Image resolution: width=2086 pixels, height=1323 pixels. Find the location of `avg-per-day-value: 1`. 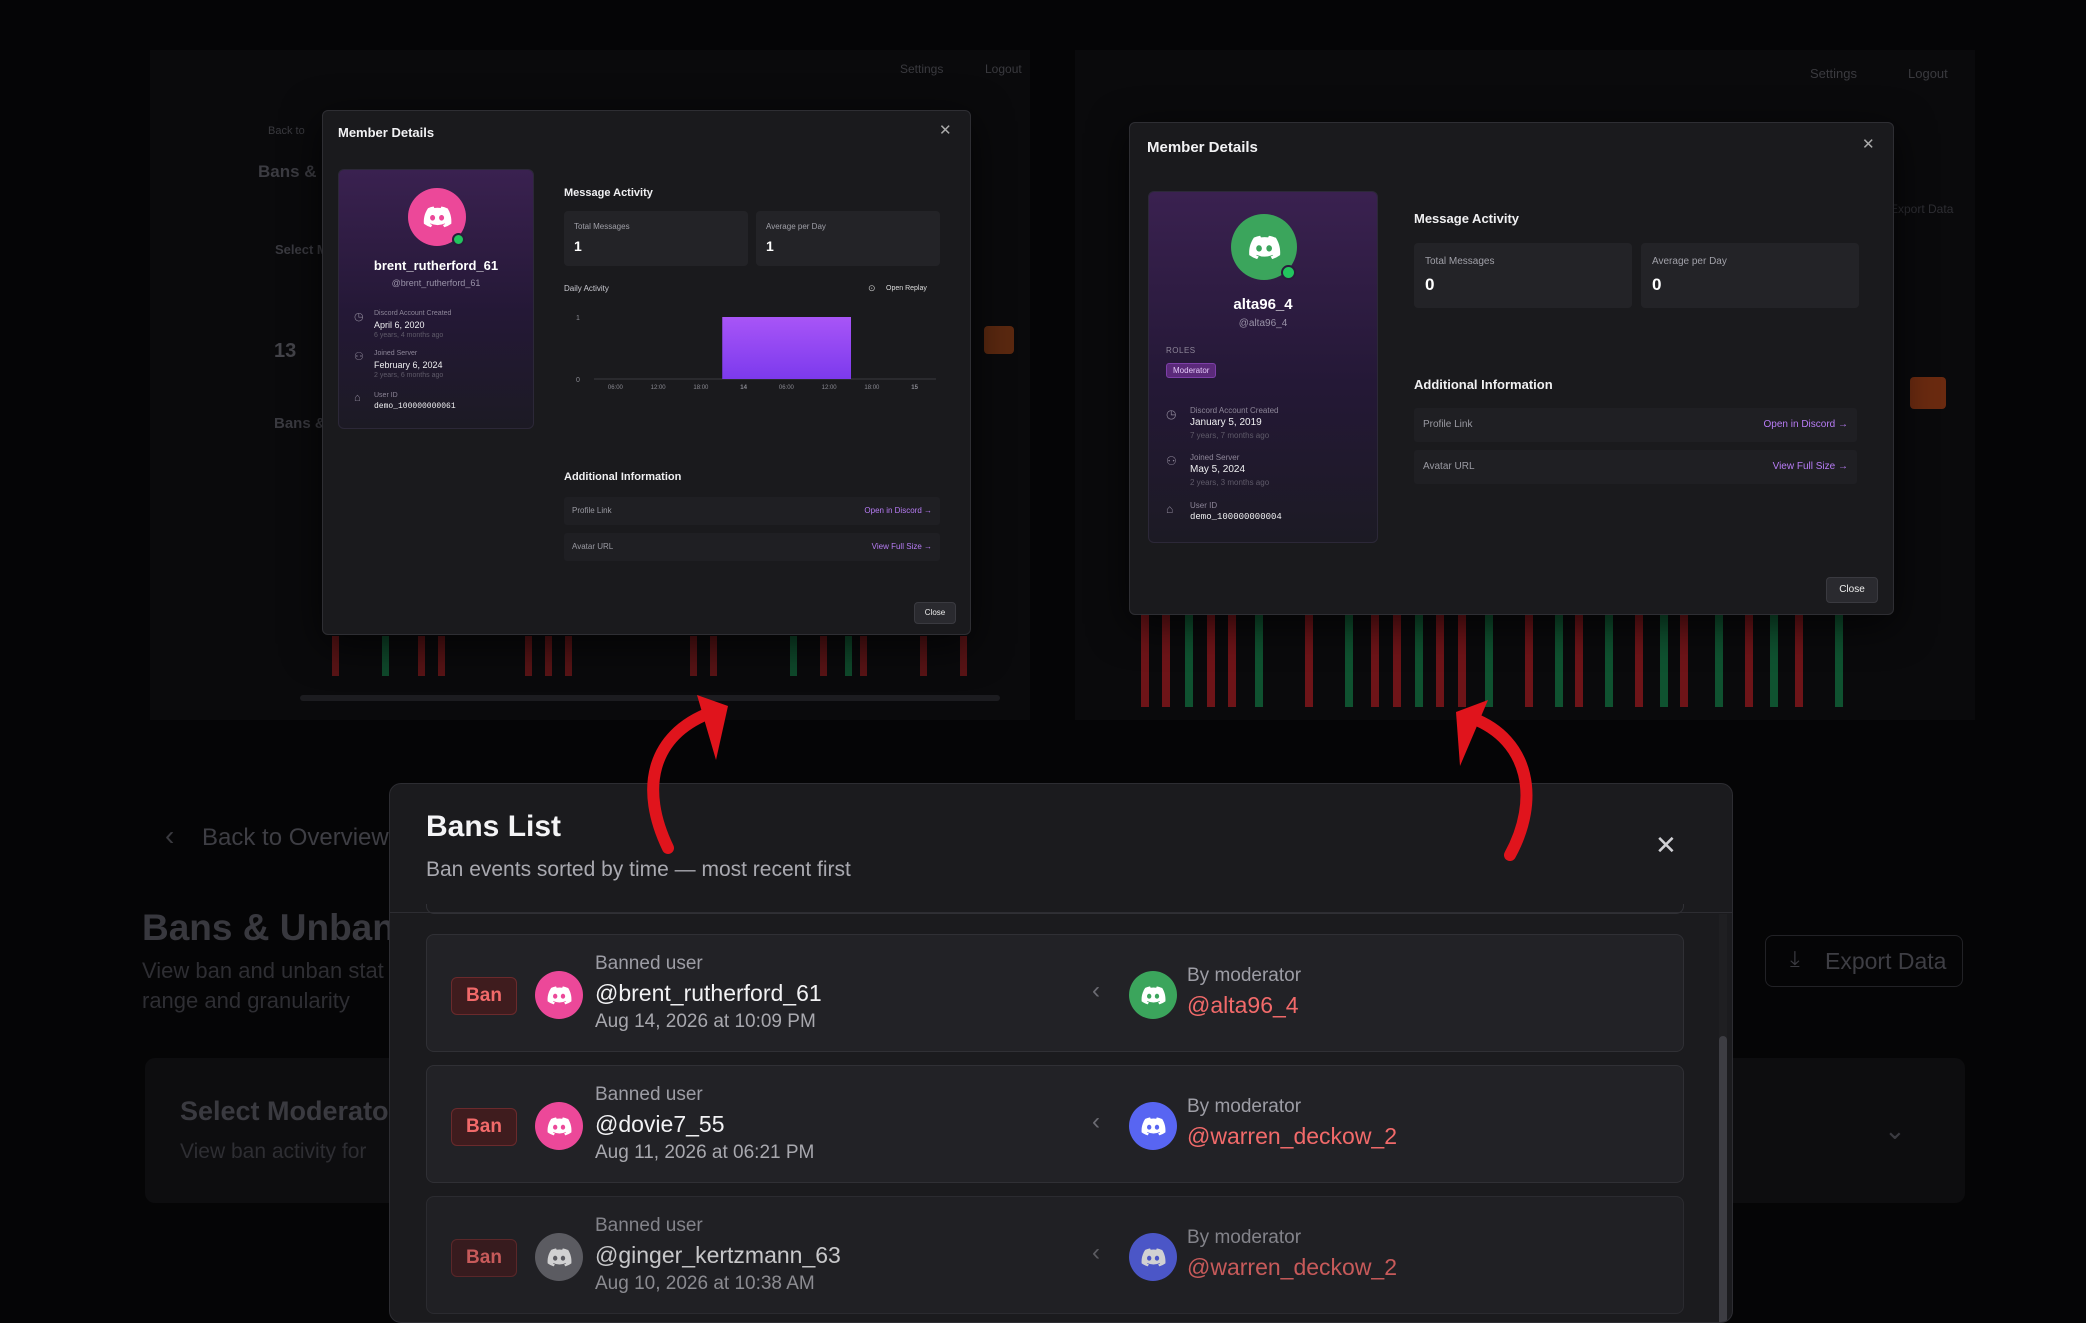

avg-per-day-value: 1 is located at coordinates (770, 246).